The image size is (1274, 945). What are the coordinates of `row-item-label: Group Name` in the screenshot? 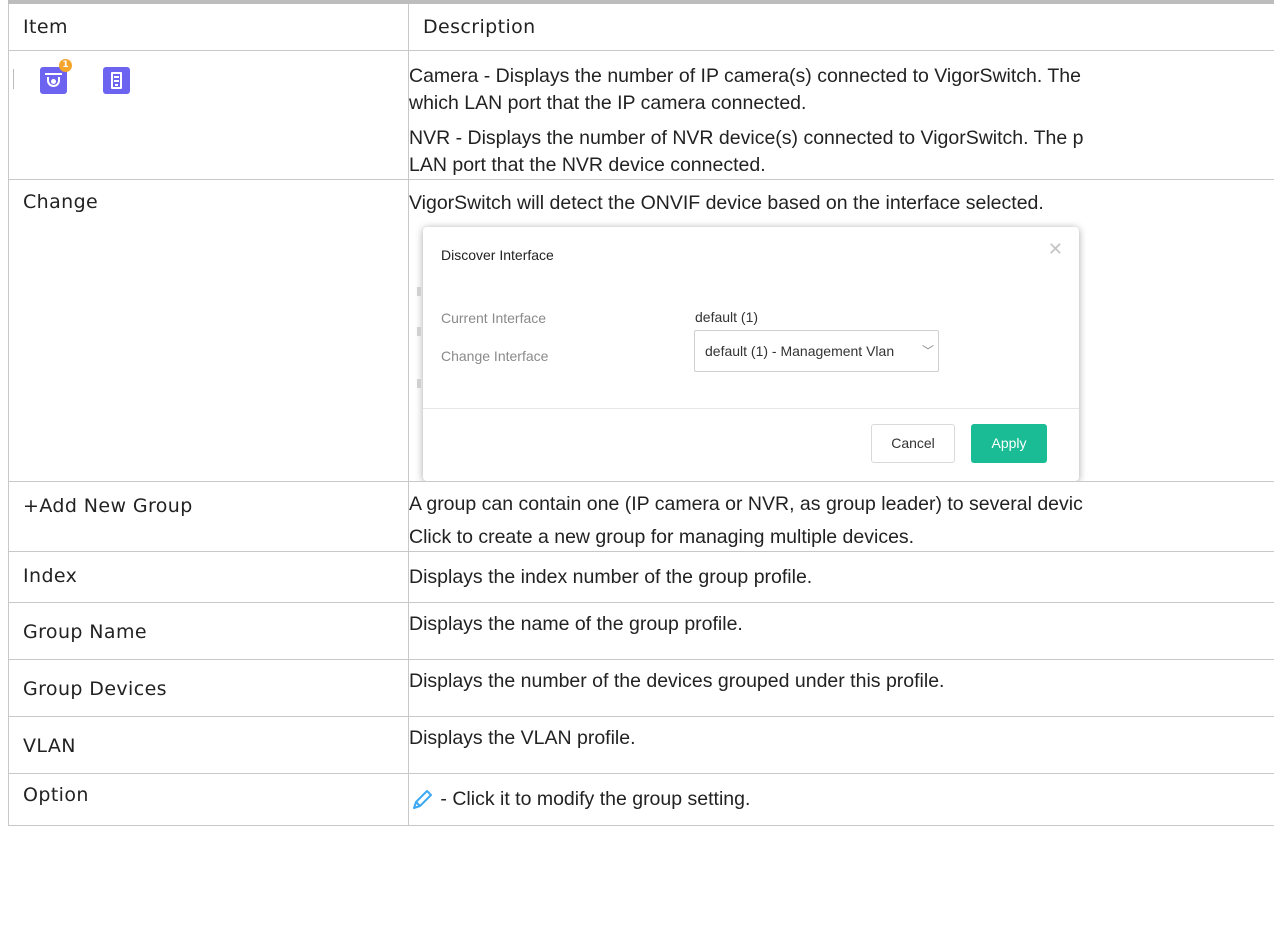 It's located at (85, 632).